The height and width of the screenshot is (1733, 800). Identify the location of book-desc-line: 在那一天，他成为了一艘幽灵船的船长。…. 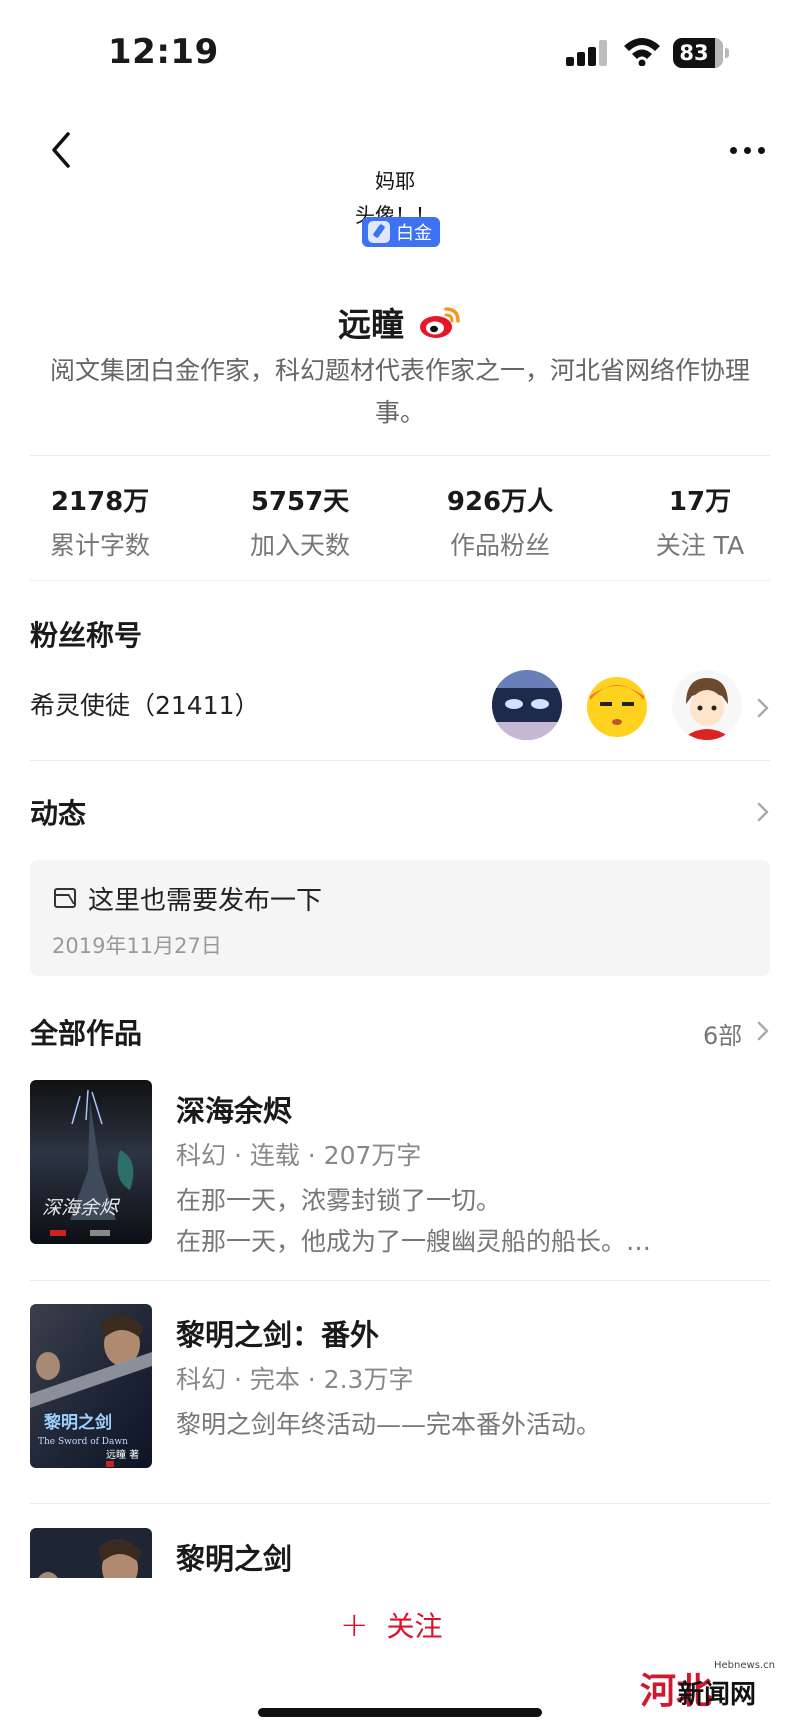
(414, 1241).